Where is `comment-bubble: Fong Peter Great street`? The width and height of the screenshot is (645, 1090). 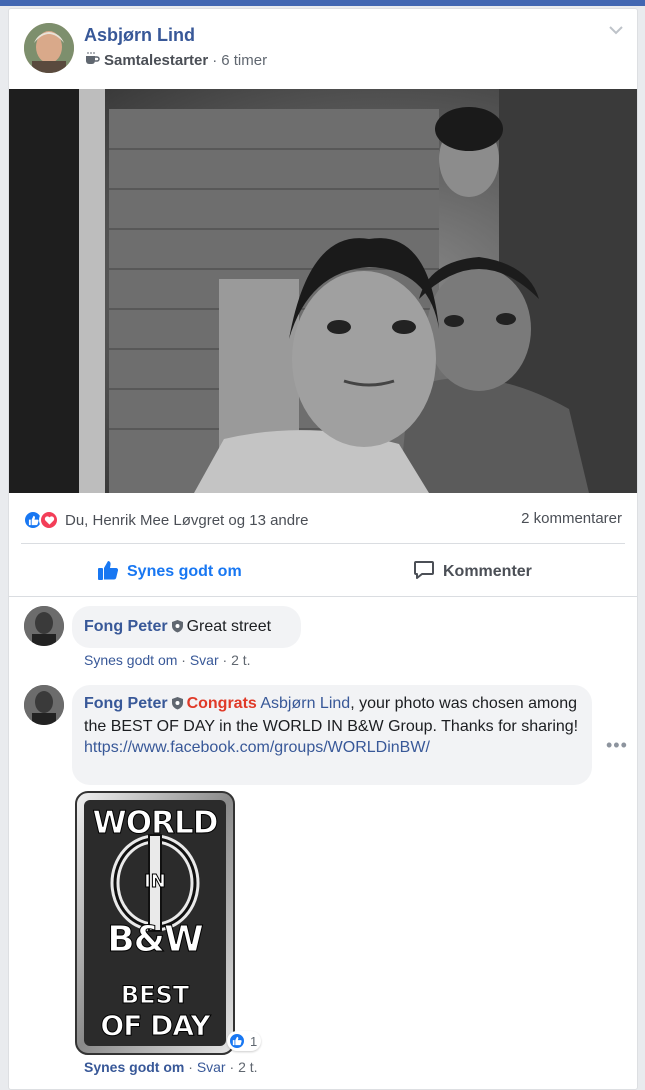
comment-bubble: Fong Peter Great street is located at coordinates (186, 627).